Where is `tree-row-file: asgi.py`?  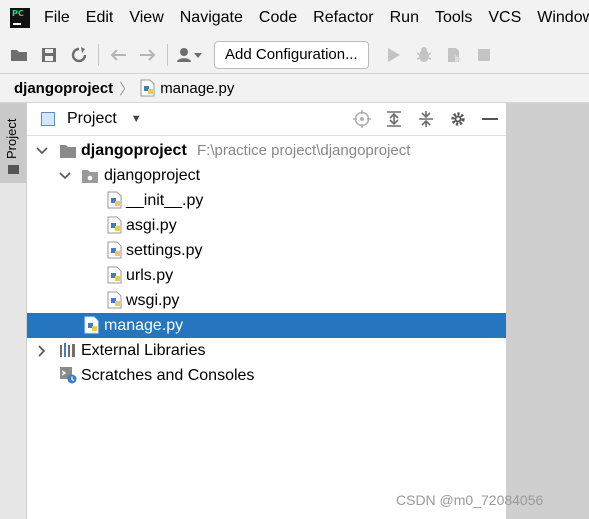
tree-row-file: asgi.py is located at coordinates (266, 225).